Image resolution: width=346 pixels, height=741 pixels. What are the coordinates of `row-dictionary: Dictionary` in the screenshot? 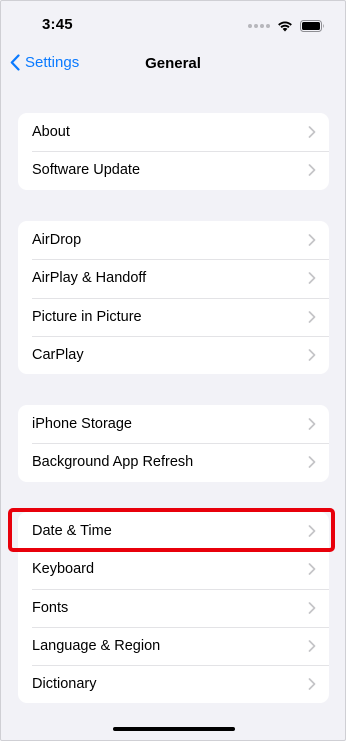 It's located at (173, 684).